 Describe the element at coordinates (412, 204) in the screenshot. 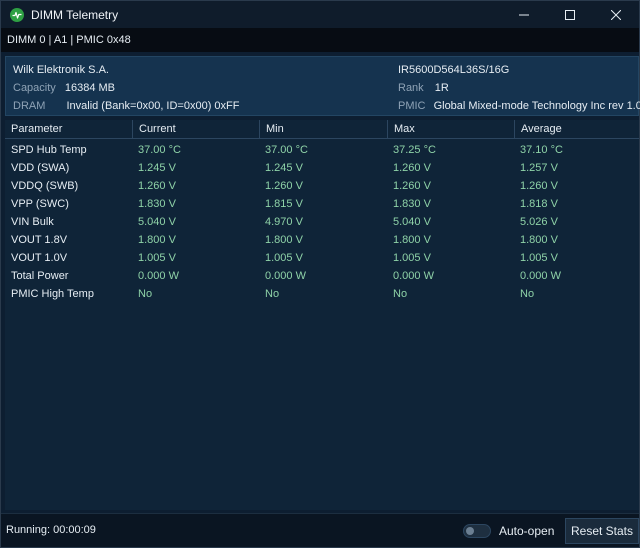

I see `row-max: 1.830 V` at that location.